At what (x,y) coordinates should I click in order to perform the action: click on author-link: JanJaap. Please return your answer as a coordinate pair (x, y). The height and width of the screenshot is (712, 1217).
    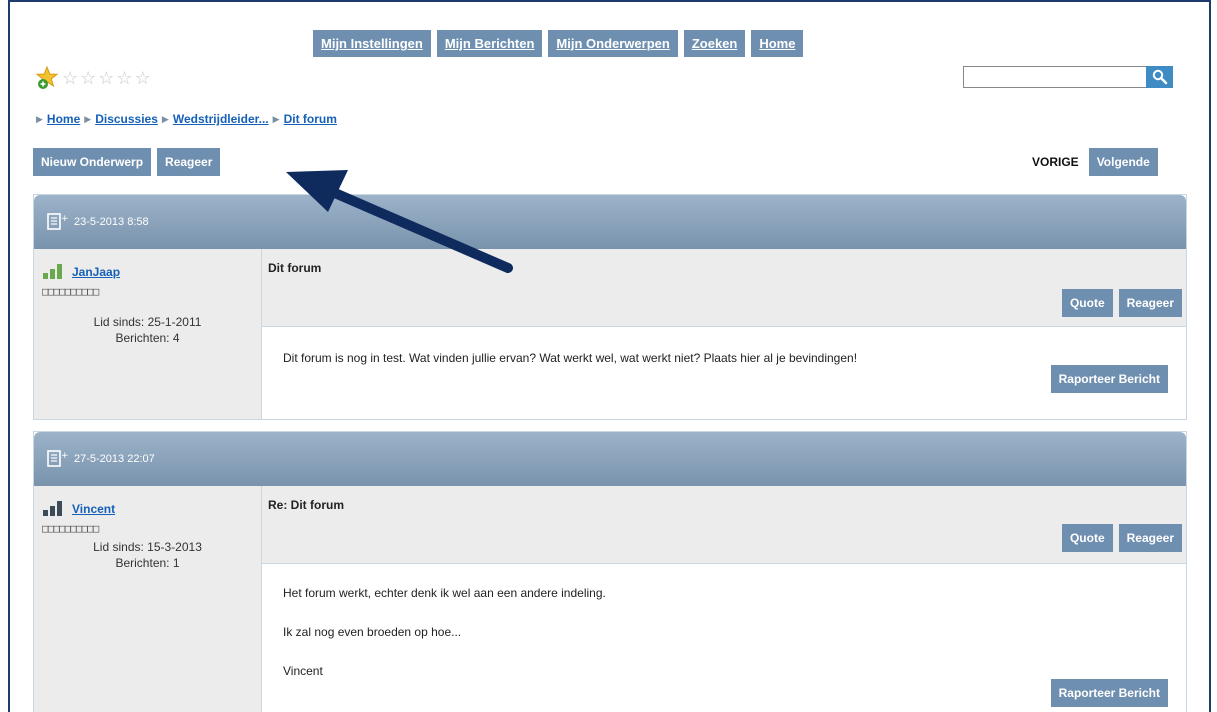
    Looking at the image, I should click on (96, 272).